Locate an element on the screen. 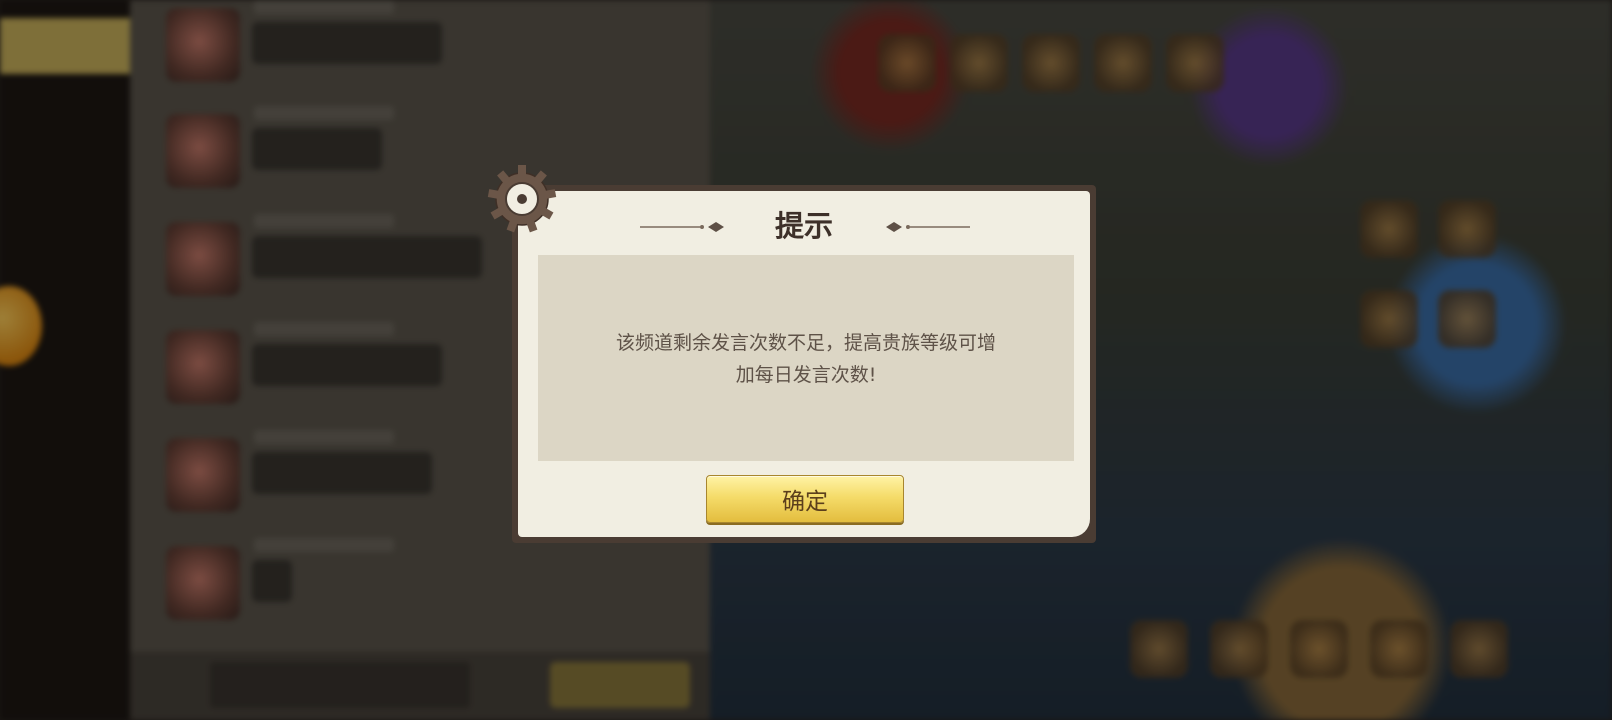  dialog-title: 提示 is located at coordinates (803, 226).